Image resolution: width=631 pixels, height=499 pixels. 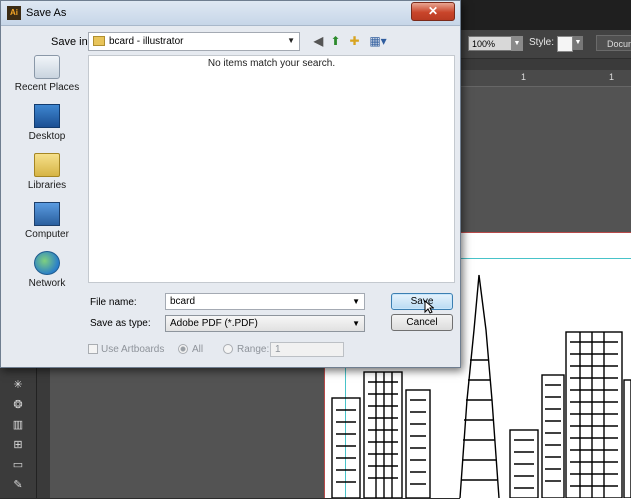 What do you see at coordinates (433, 11) in the screenshot?
I see `close-button: ✕` at bounding box center [433, 11].